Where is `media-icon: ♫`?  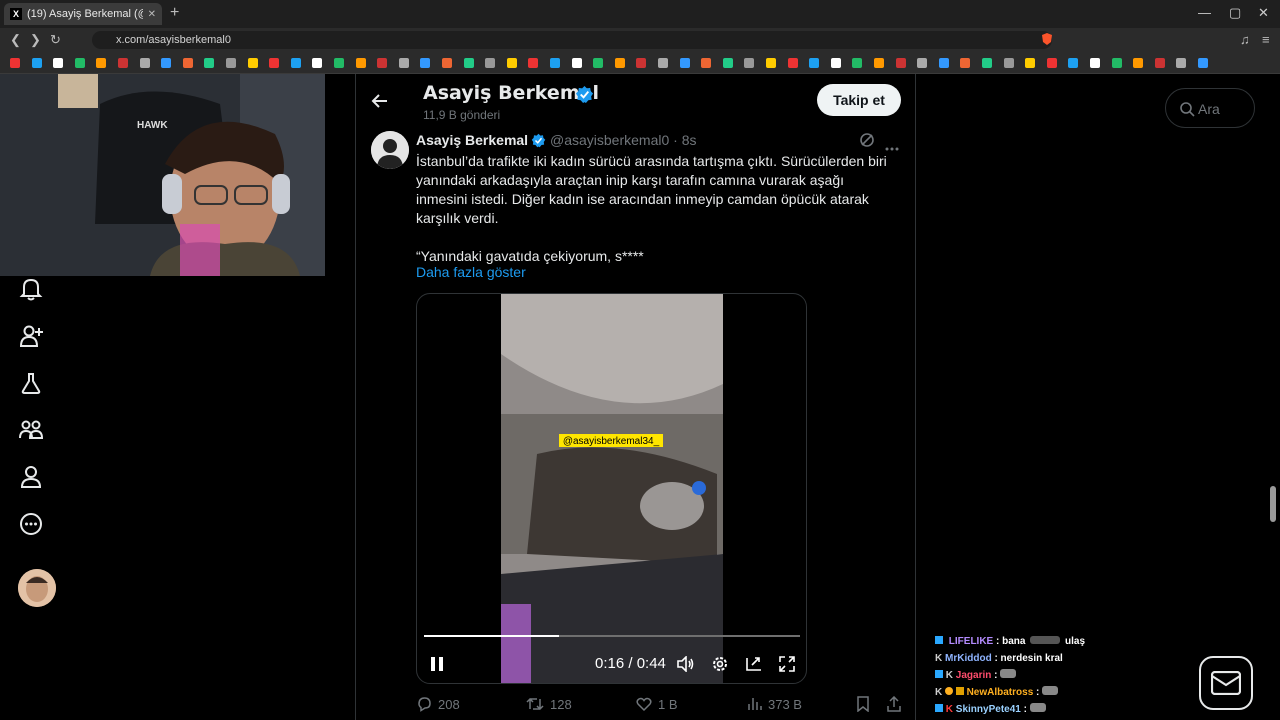
media-icon: ♫ is located at coordinates (1245, 39).